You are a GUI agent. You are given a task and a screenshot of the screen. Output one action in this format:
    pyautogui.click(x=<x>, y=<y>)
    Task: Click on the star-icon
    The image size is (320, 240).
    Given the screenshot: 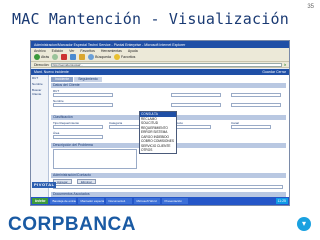 What is the action you would take?
    pyautogui.click(x=116, y=57)
    